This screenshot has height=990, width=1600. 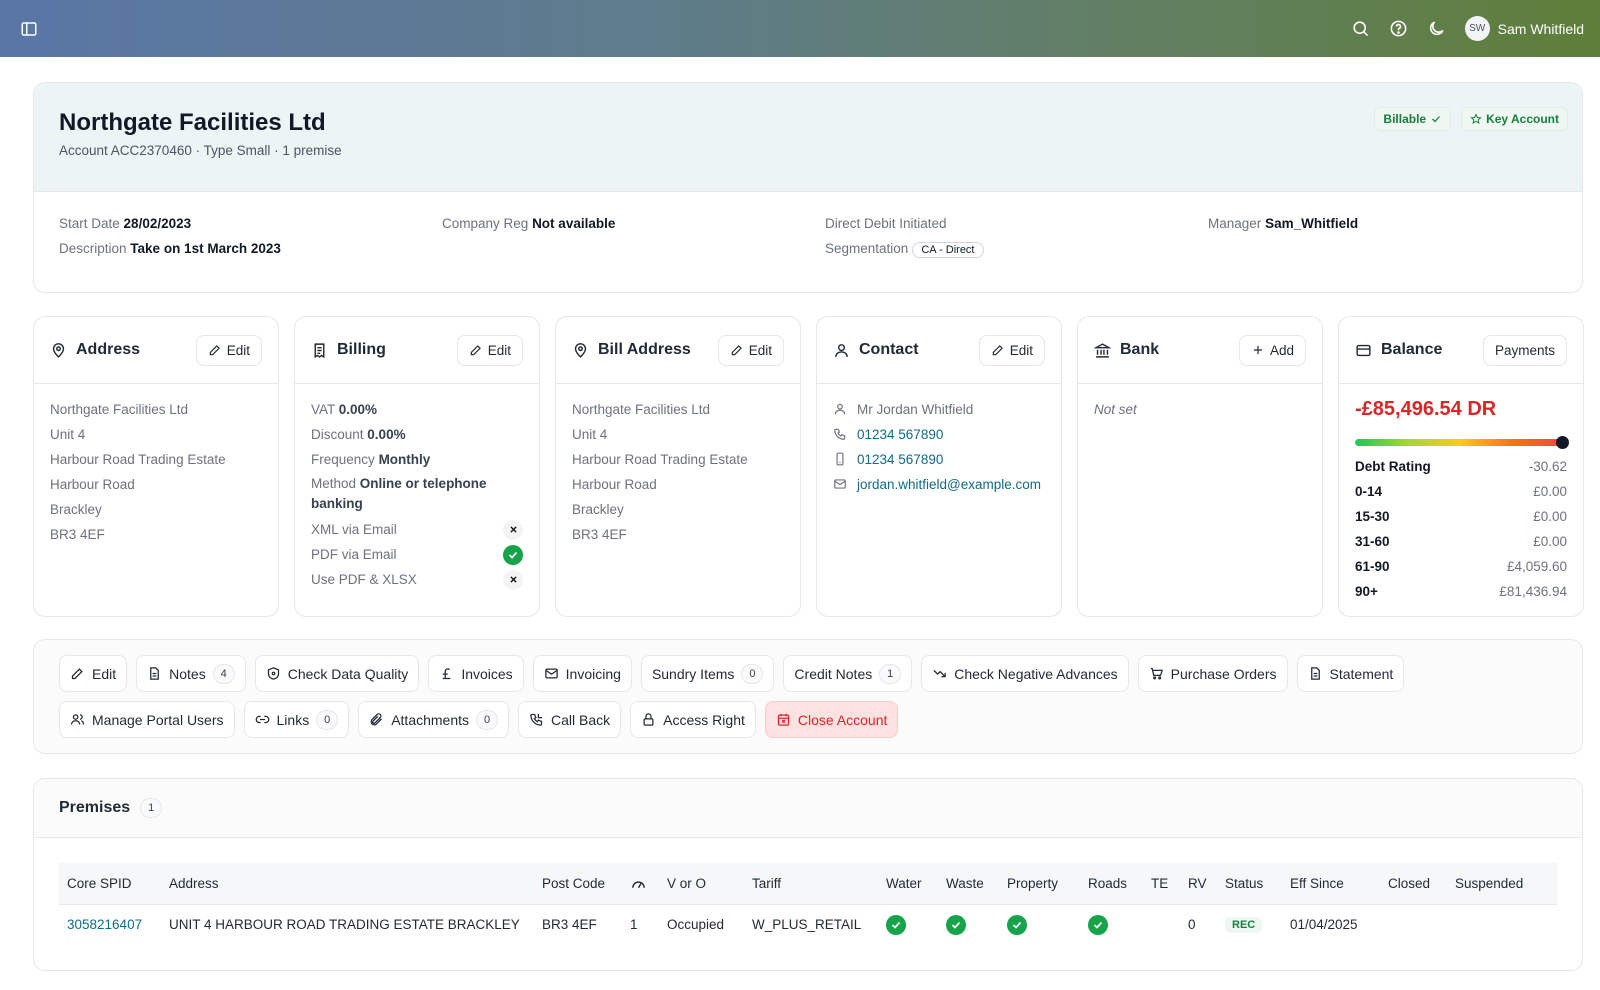 What do you see at coordinates (1025, 673) in the screenshot?
I see `check-negative-advances-button: Check Negative Advances` at bounding box center [1025, 673].